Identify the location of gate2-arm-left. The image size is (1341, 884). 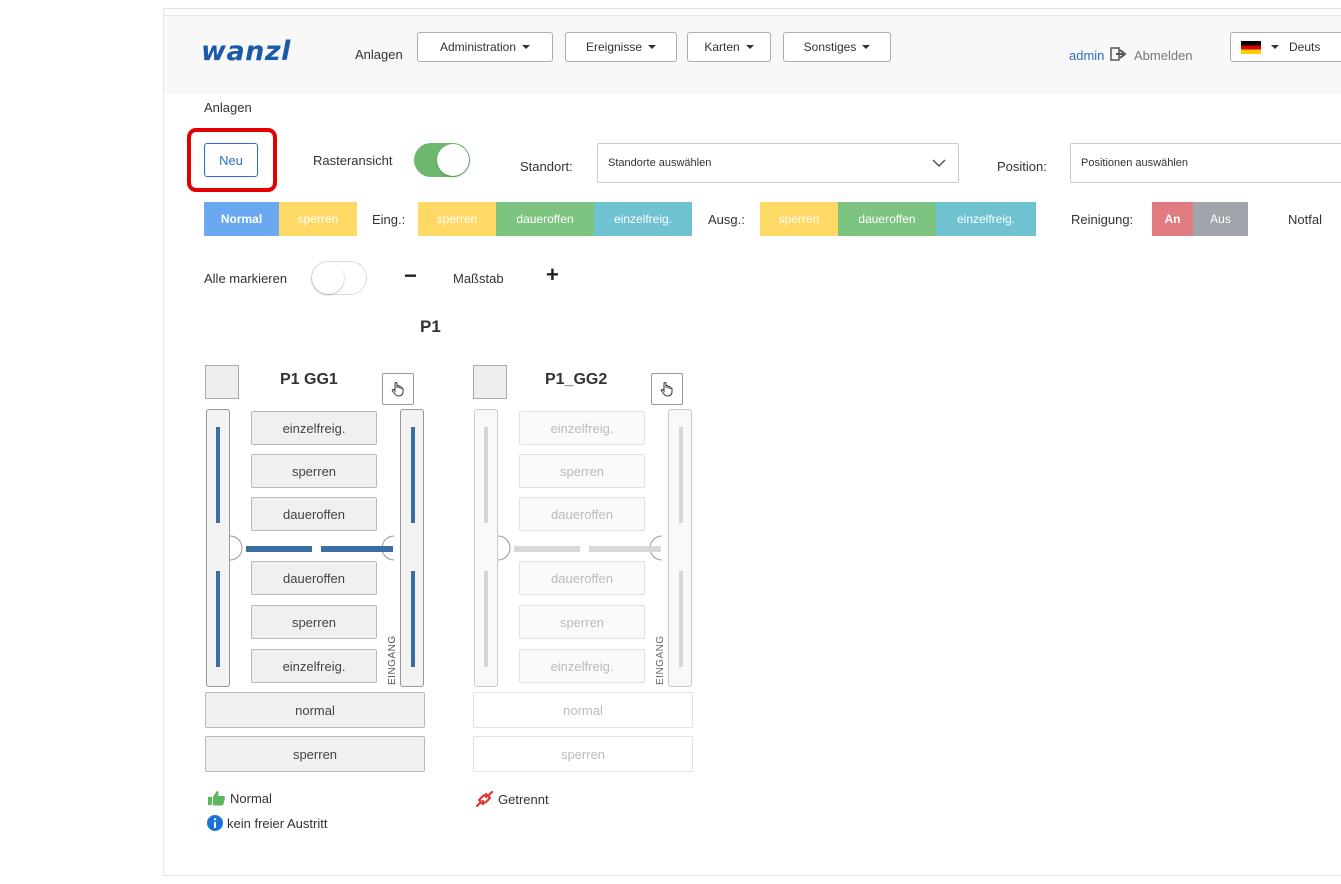
(547, 549).